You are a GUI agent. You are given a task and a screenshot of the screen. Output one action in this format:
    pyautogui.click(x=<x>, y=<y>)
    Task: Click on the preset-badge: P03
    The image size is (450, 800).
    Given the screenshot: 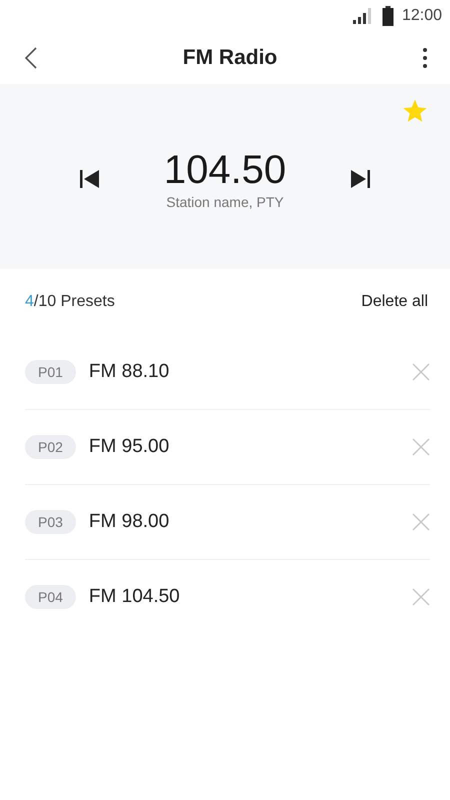 What is the action you would take?
    pyautogui.click(x=50, y=522)
    